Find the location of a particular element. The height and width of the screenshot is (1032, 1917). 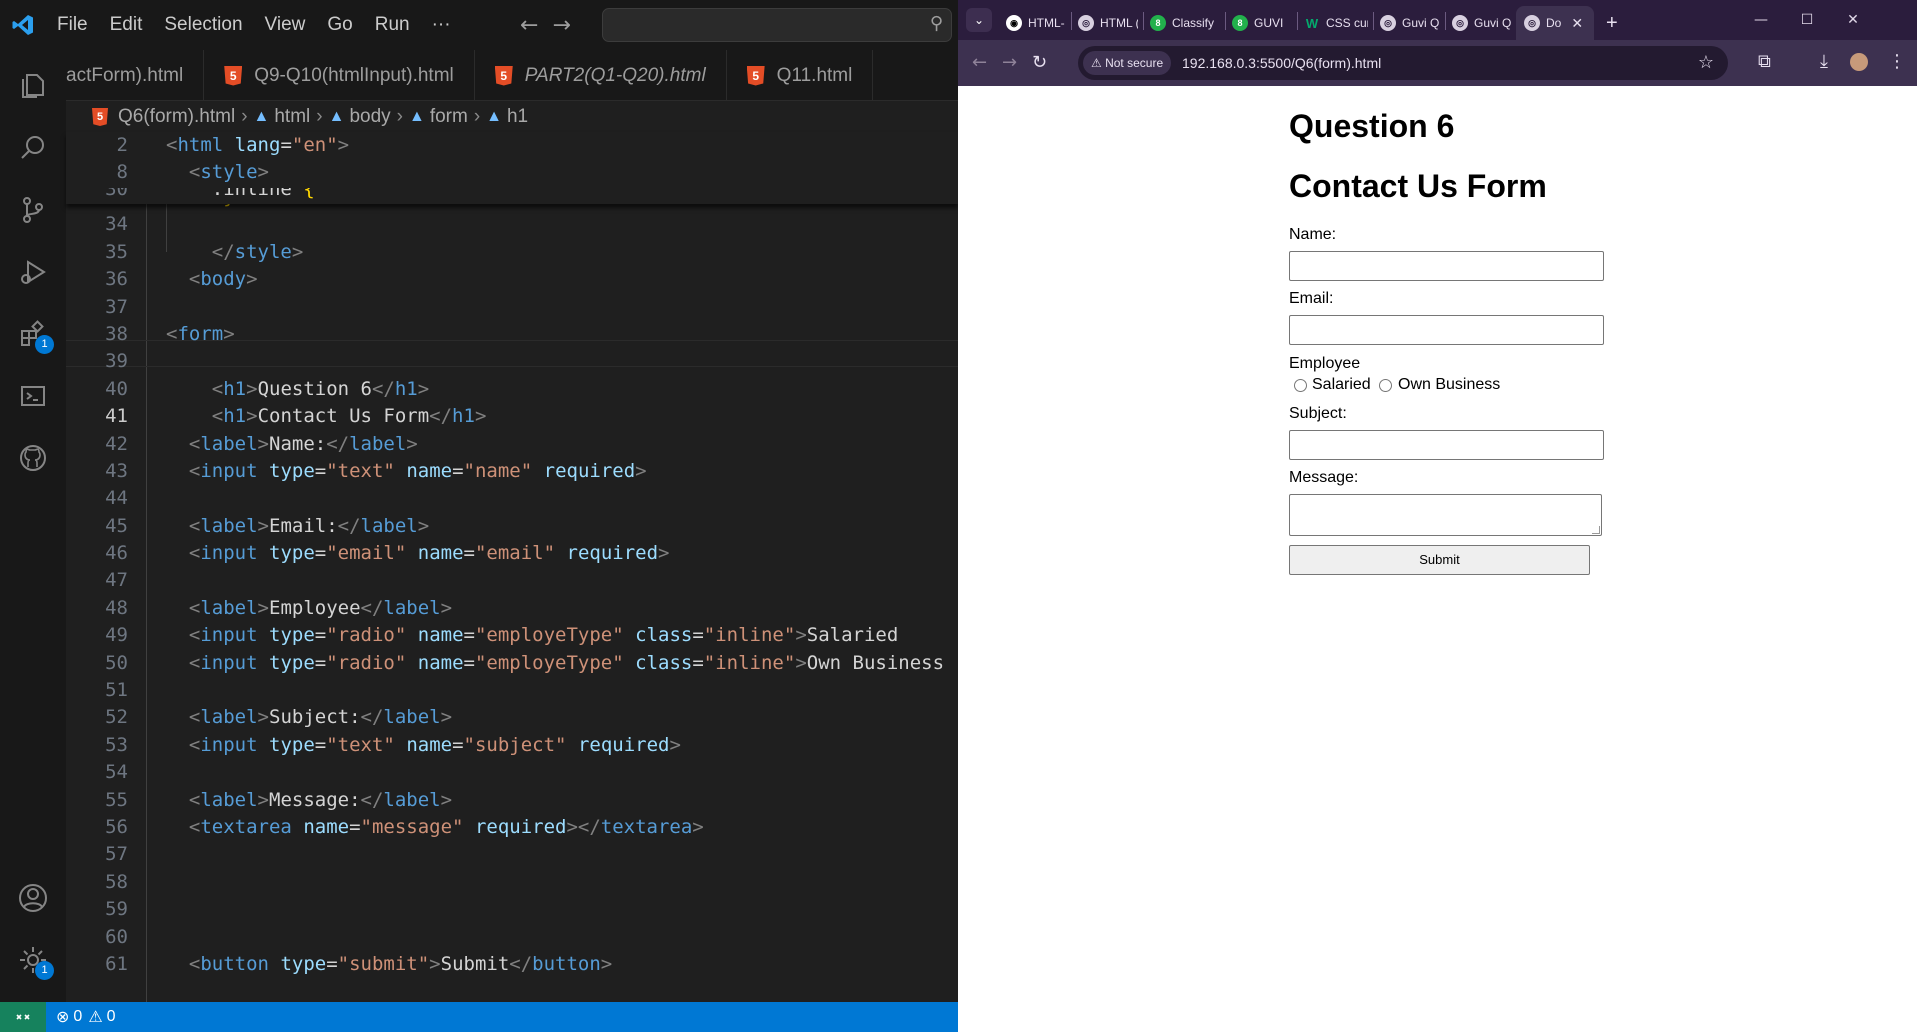

breadcrumb-file: Q6(form).html is located at coordinates (176, 117).